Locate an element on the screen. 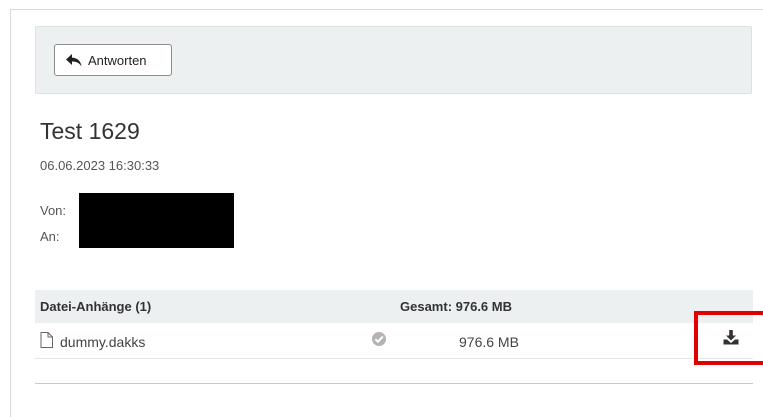 The width and height of the screenshot is (763, 417). message-date: 06.06.2023 16:30:33 is located at coordinates (100, 165).